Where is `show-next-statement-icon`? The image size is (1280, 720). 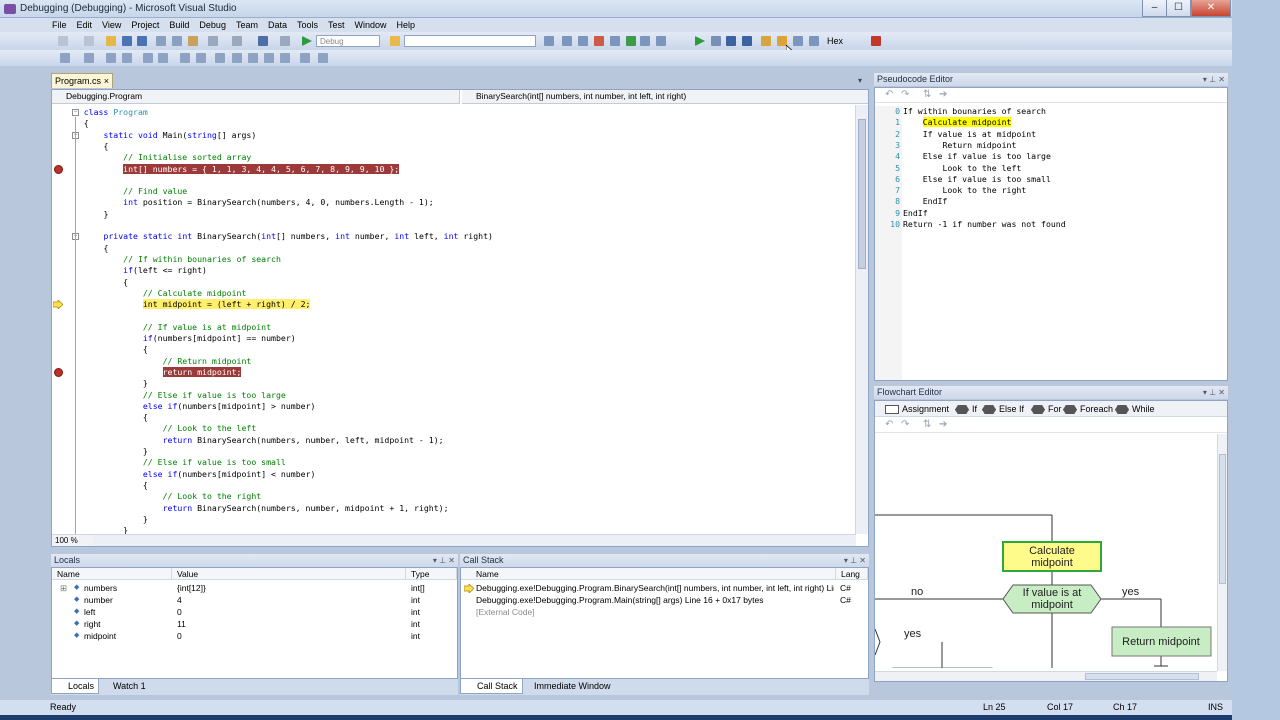
show-next-statement-icon is located at coordinates (766, 41).